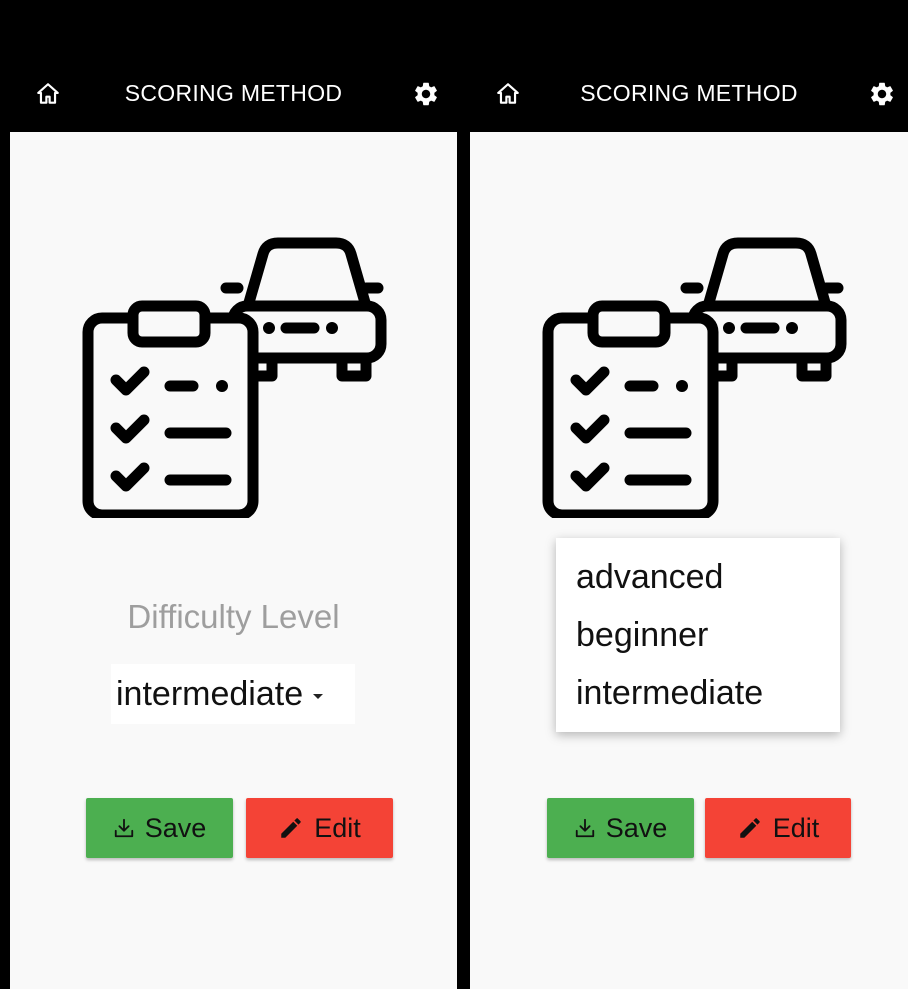  I want to click on chevron-down-icon, so click(318, 696).